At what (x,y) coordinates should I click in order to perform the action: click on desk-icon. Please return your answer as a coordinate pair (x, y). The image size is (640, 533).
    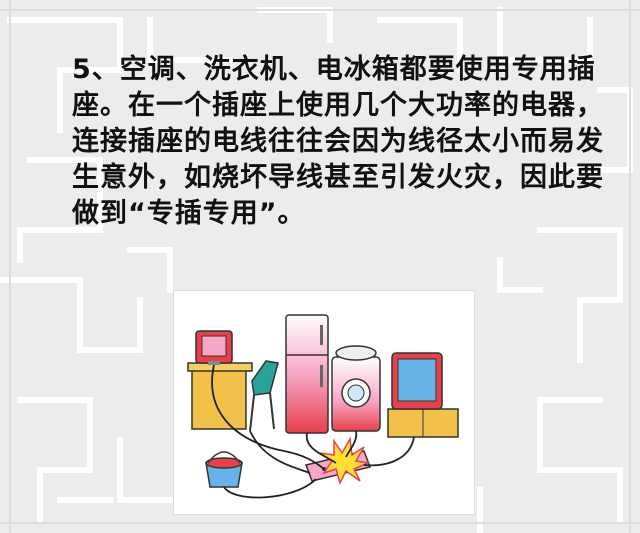
    Looking at the image, I should click on (220, 396).